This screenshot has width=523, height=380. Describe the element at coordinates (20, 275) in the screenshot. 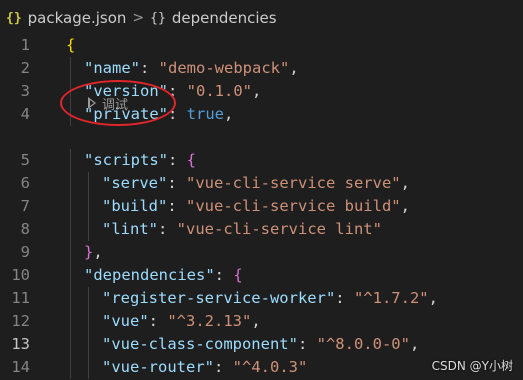

I see `line-number: 10` at that location.